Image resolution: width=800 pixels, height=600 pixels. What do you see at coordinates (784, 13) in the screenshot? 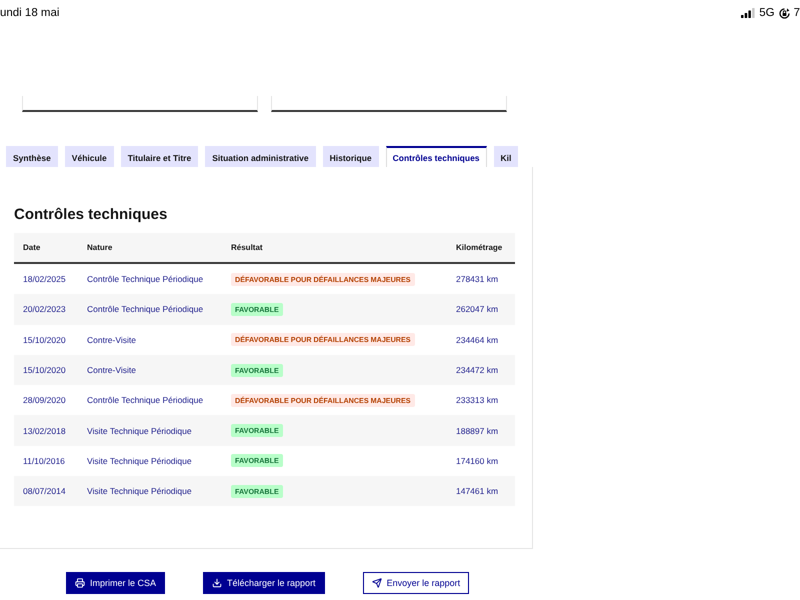
I see `rotation-lock-icon` at bounding box center [784, 13].